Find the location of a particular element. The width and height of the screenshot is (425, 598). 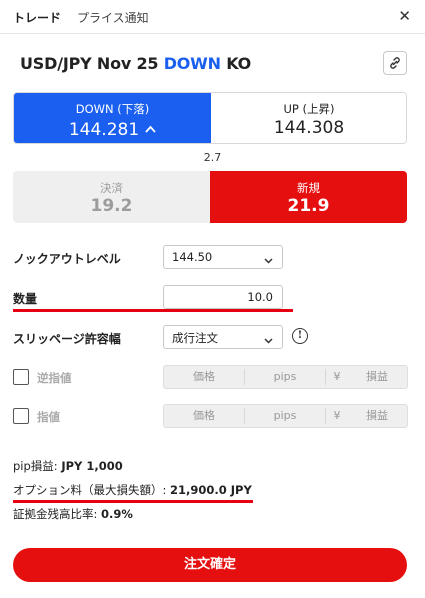

knockout-level-select: 144.50 is located at coordinates (223, 257).